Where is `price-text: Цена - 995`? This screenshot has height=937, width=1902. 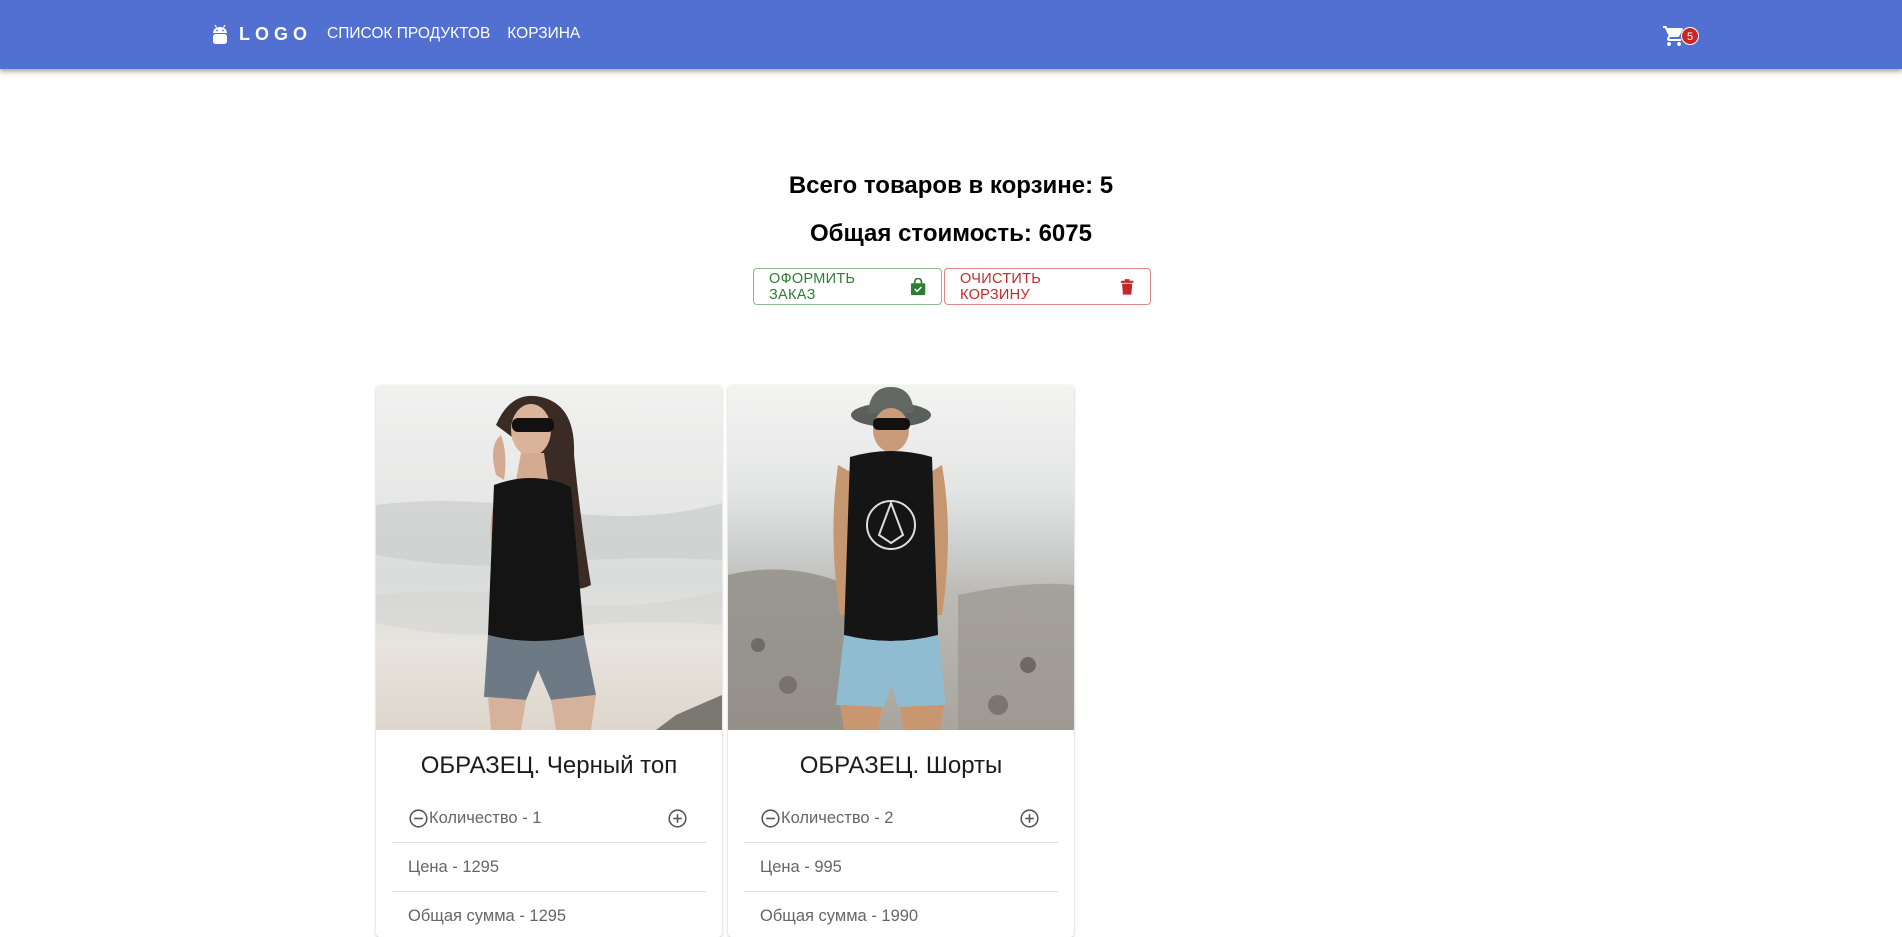
price-text: Цена - 995 is located at coordinates (801, 866).